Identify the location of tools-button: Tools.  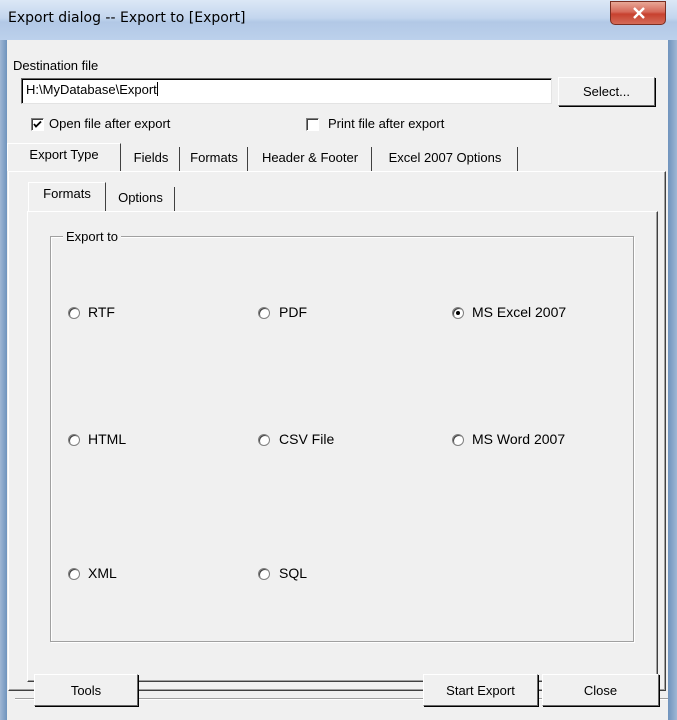
(86, 690).